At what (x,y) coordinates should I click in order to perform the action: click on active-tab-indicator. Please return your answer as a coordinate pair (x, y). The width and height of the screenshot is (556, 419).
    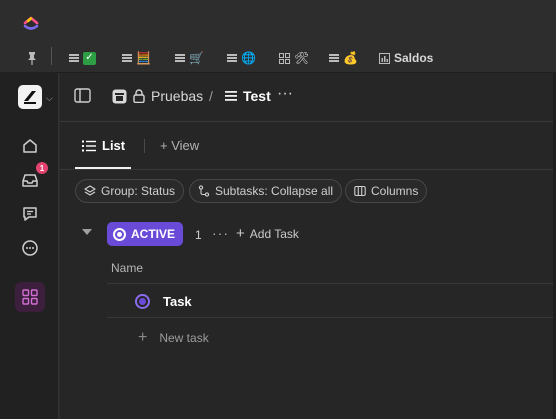
    Looking at the image, I should click on (103, 168).